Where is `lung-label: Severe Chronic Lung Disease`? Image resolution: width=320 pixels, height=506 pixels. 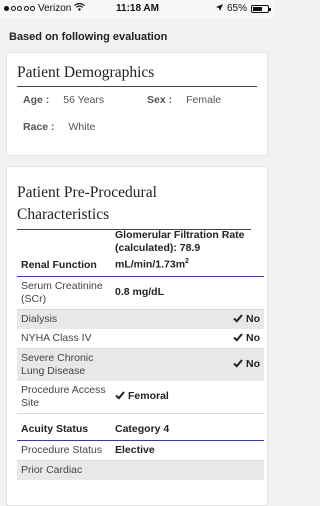 lung-label: Severe Chronic Lung Disease is located at coordinates (64, 364).